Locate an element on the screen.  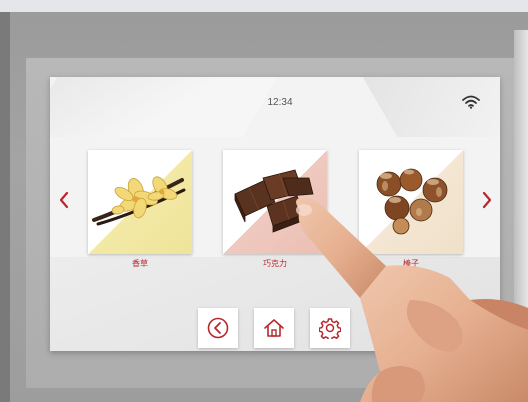
background-shape is located at coordinates (164, 107).